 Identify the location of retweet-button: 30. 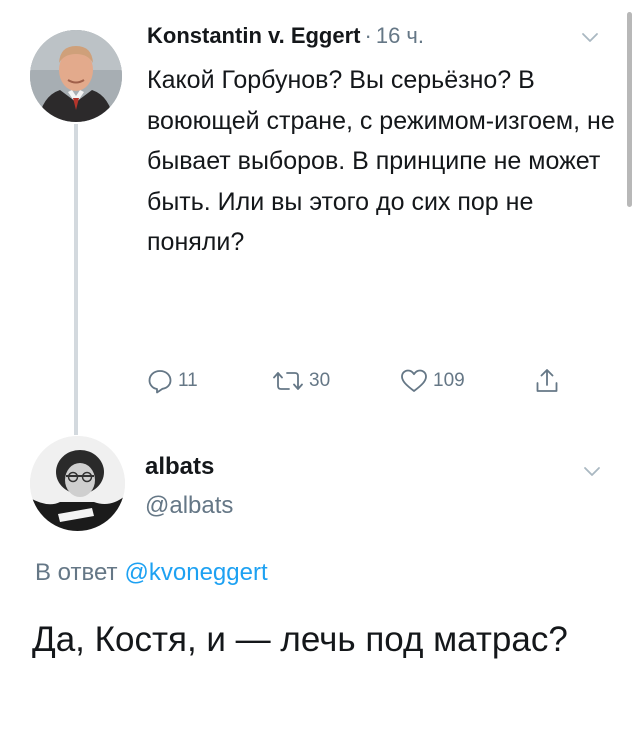
(301, 381).